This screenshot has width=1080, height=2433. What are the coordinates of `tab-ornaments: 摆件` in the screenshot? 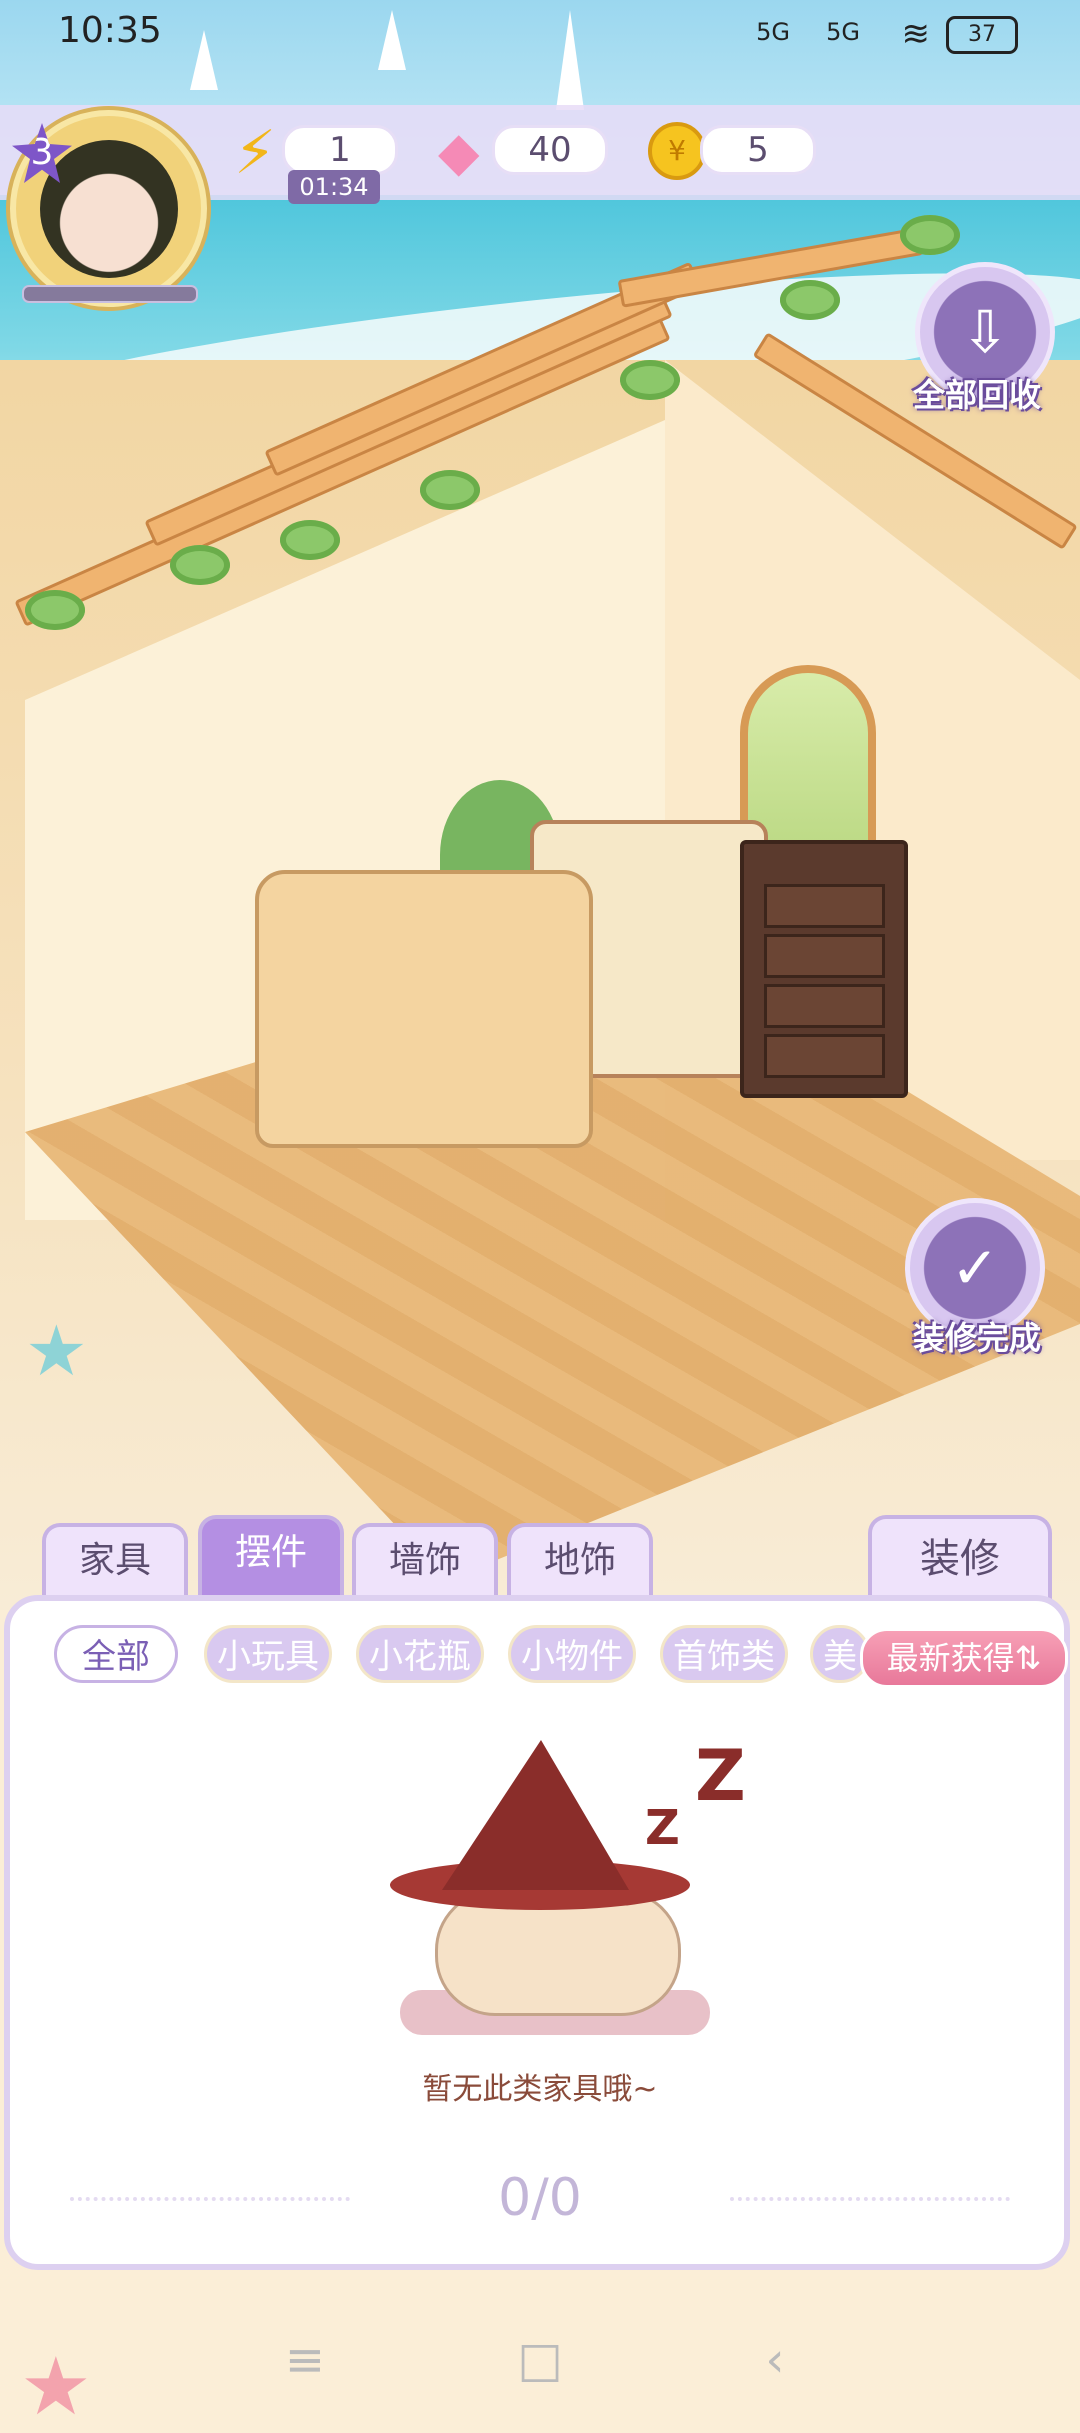 It's located at (271, 1557).